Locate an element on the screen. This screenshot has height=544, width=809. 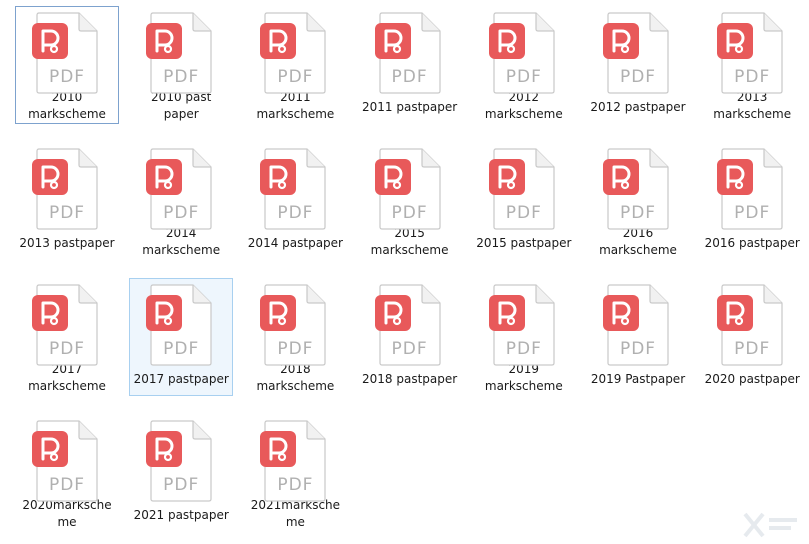
file-item: PDF 2011 pastpaper is located at coordinates (410, 65).